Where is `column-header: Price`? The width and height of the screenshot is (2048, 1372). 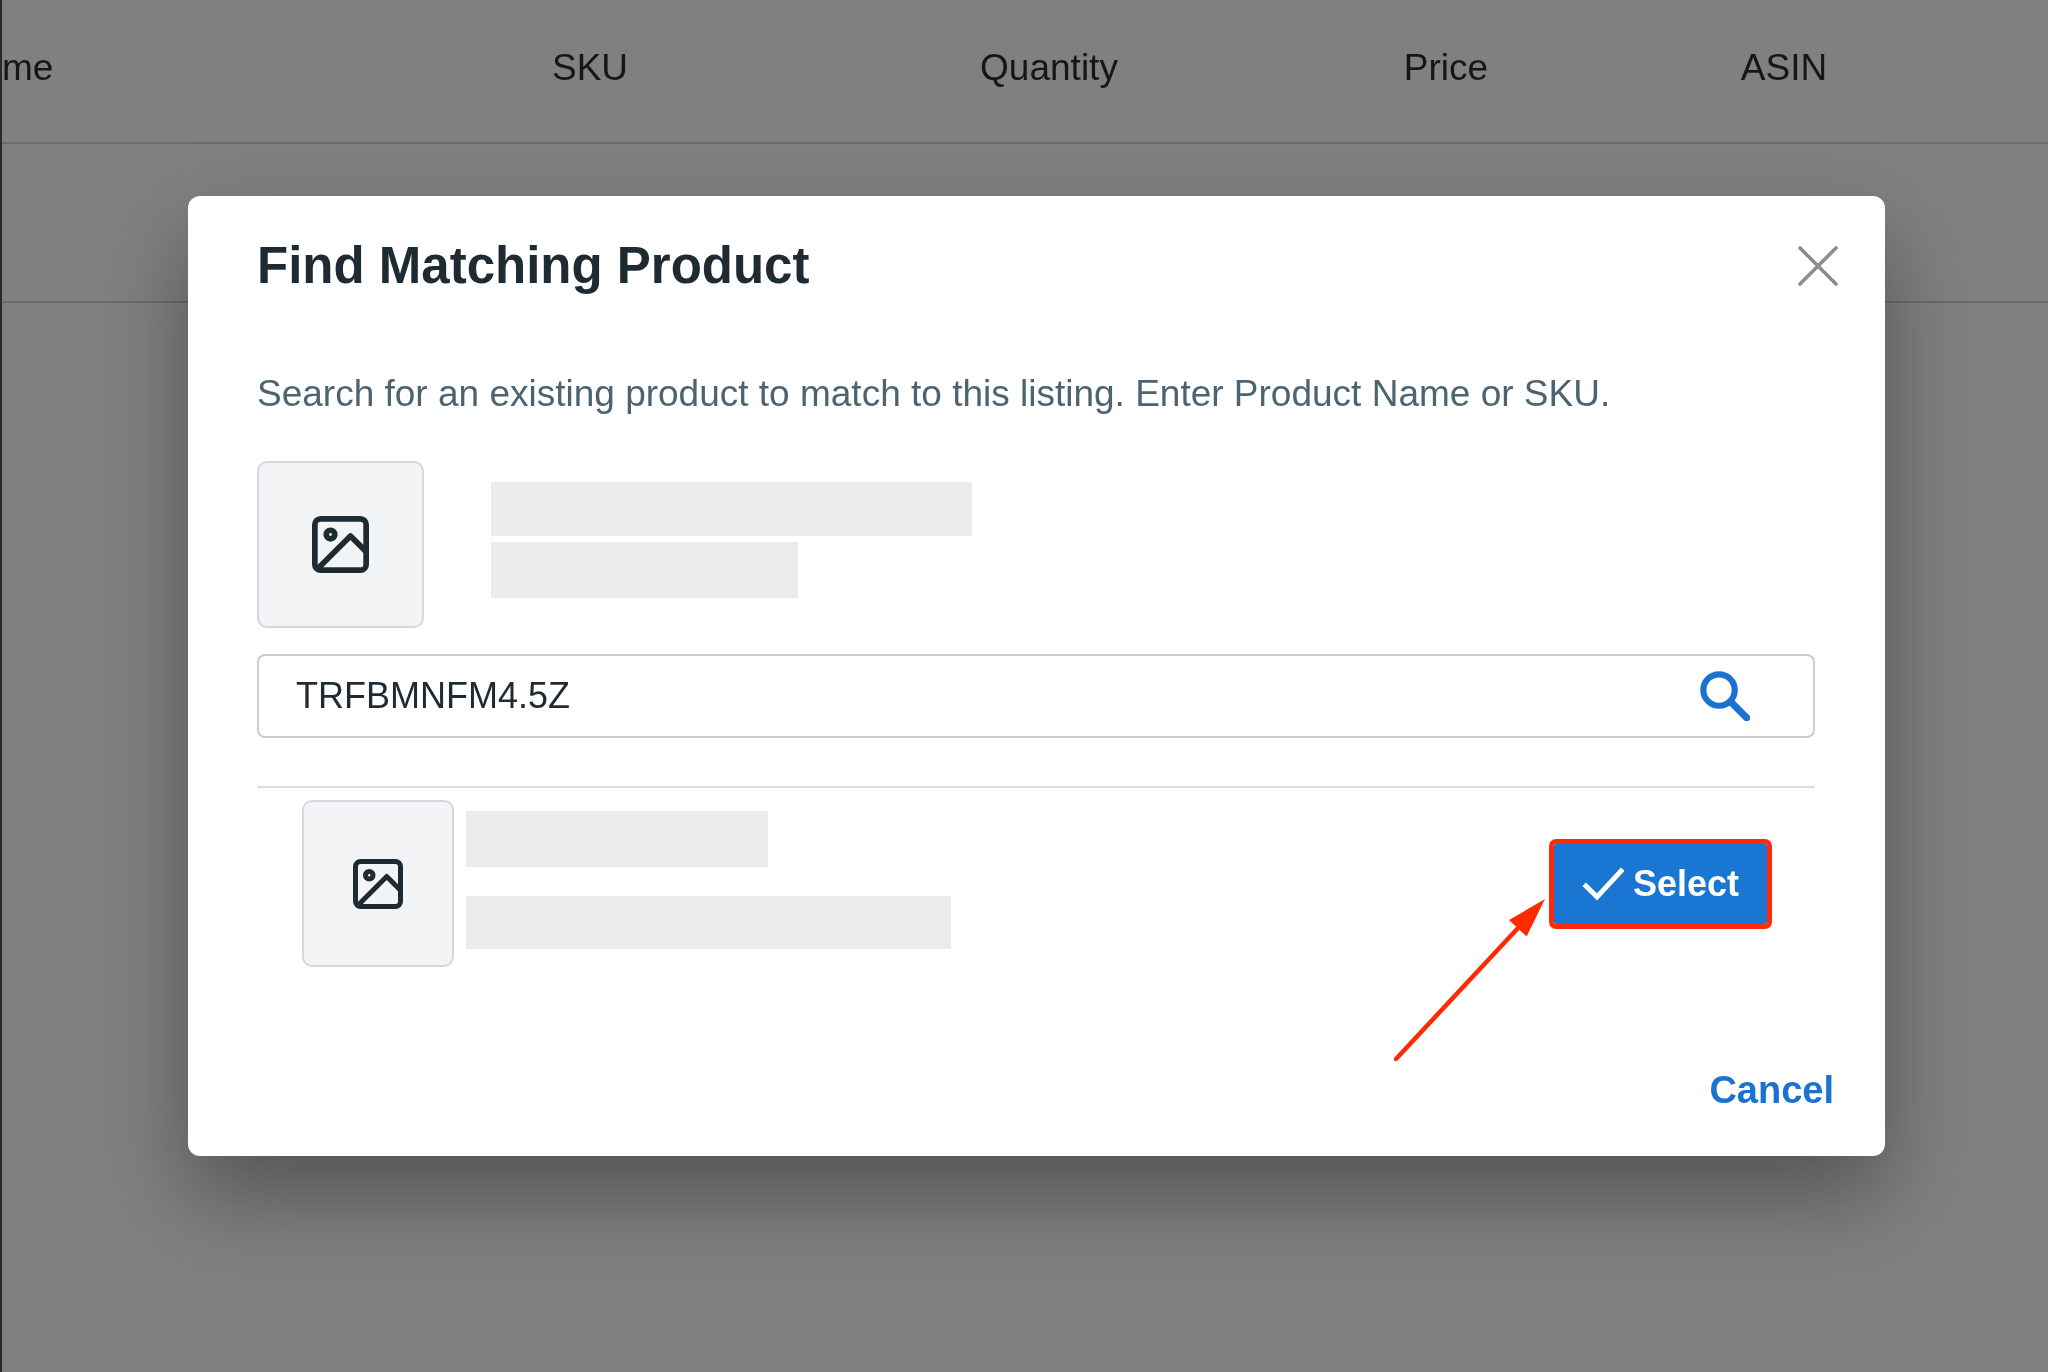 column-header: Price is located at coordinates (1446, 68).